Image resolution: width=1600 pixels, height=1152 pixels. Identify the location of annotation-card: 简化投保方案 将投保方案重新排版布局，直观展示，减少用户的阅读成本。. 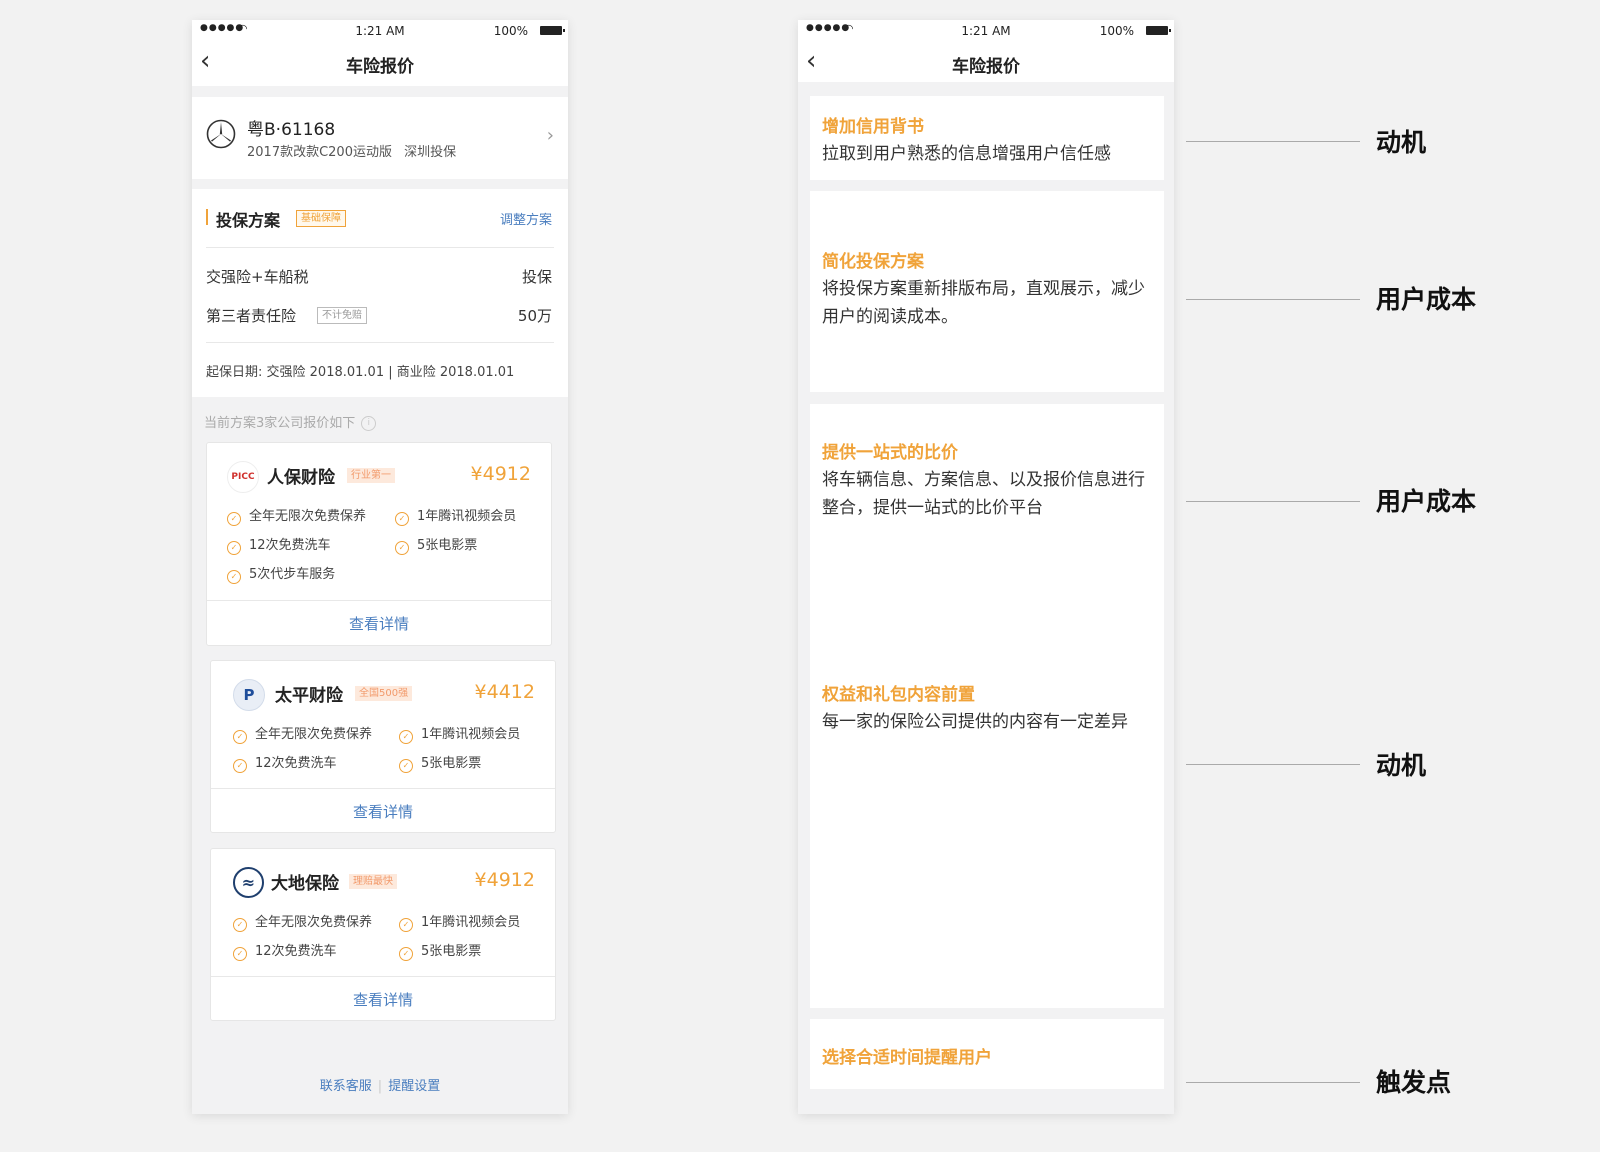
(987, 291).